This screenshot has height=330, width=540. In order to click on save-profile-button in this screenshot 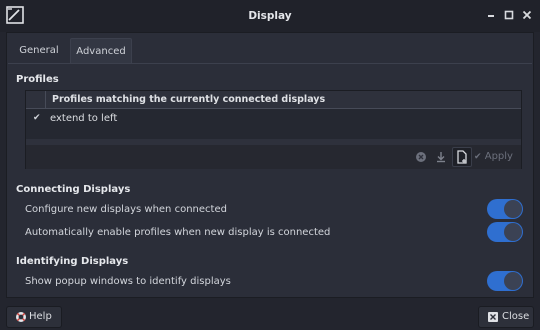, I will do `click(441, 157)`.